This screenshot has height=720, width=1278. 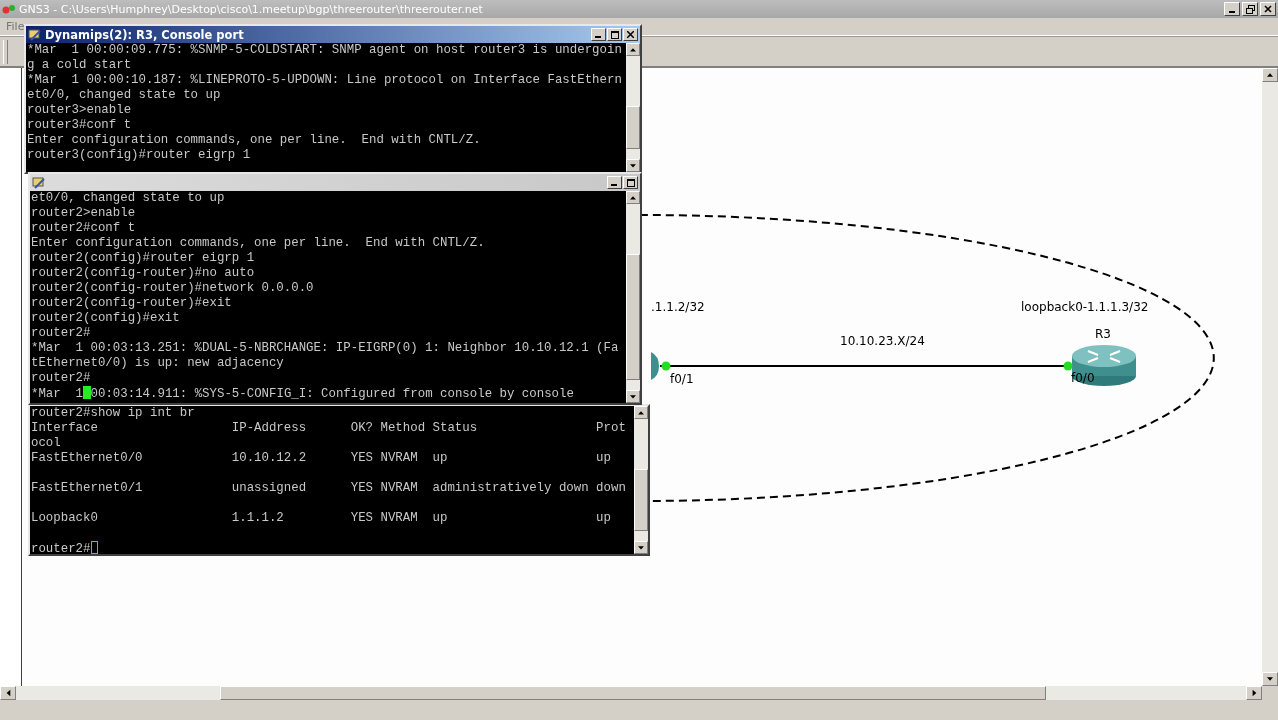 I want to click on console-line: router2#conf t, so click(x=84, y=228).